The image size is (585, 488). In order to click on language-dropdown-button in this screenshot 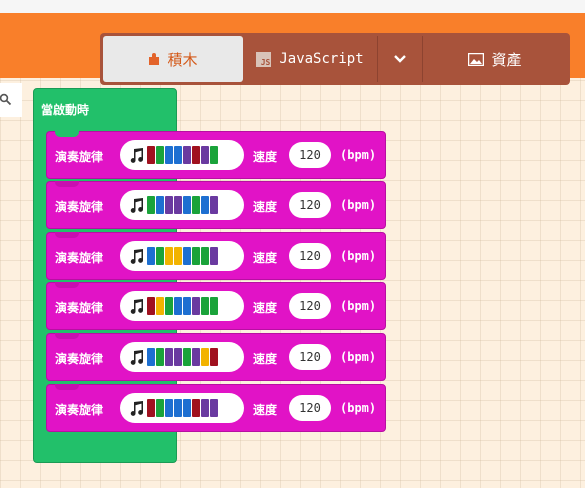, I will do `click(400, 59)`.